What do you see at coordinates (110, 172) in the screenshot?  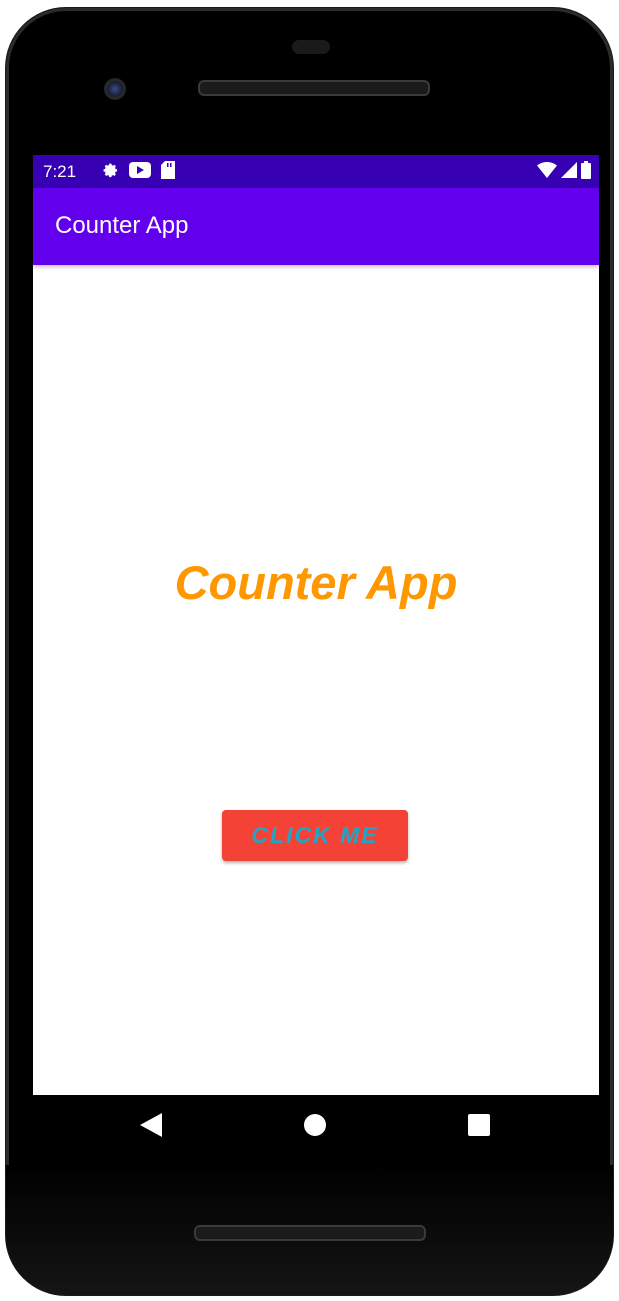 I see `gear-icon` at bounding box center [110, 172].